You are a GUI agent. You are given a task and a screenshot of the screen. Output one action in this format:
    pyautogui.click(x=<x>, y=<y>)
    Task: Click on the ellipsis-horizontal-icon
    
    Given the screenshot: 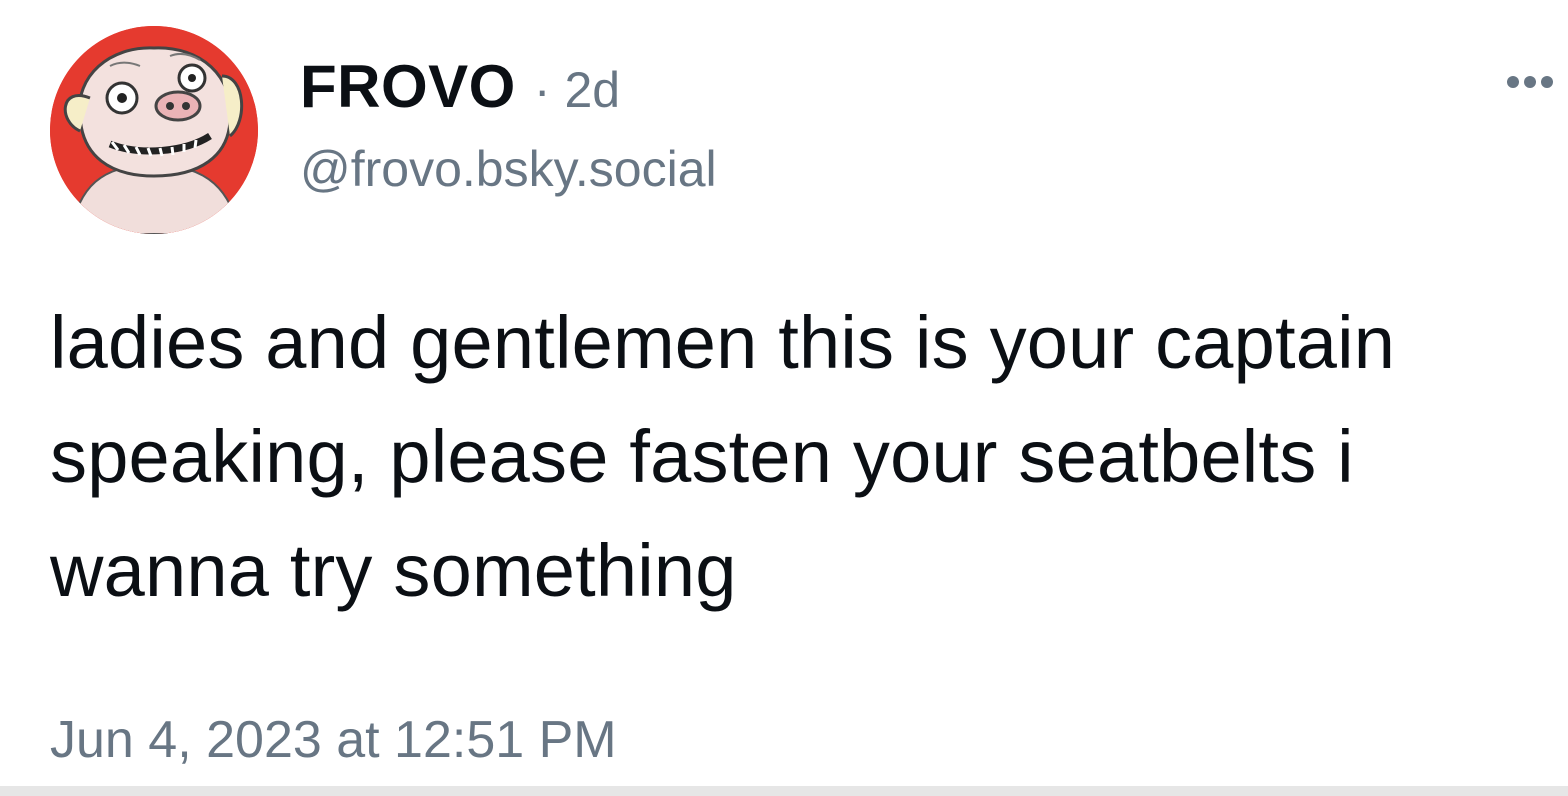 What is the action you would take?
    pyautogui.click(x=1530, y=82)
    